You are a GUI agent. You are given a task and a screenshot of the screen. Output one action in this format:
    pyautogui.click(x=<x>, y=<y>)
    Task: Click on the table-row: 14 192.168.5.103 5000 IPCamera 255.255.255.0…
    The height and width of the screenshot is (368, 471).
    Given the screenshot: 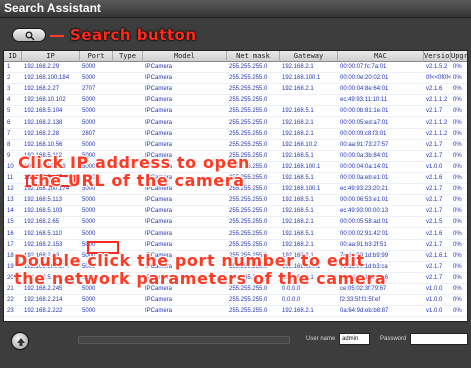 What is the action you would take?
    pyautogui.click(x=235, y=212)
    